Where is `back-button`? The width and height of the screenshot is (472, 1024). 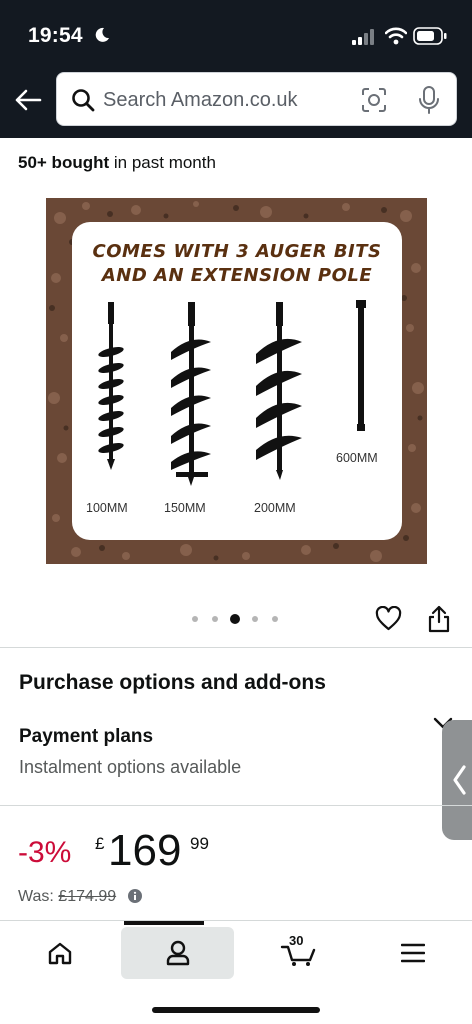
back-button is located at coordinates (28, 100).